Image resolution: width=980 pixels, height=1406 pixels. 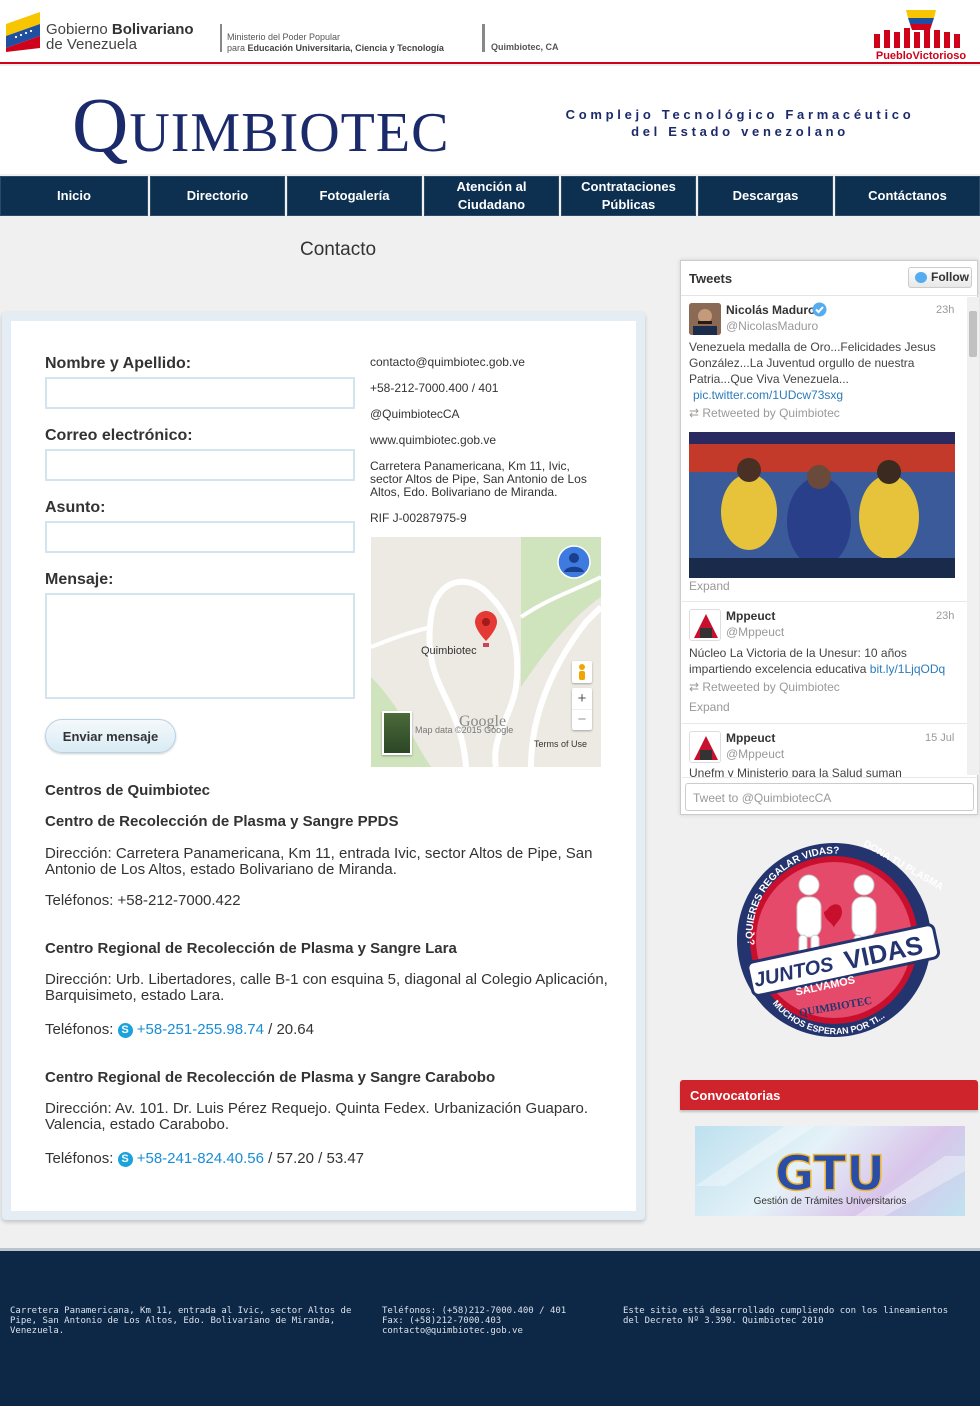 I want to click on subject-input, so click(x=200, y=537).